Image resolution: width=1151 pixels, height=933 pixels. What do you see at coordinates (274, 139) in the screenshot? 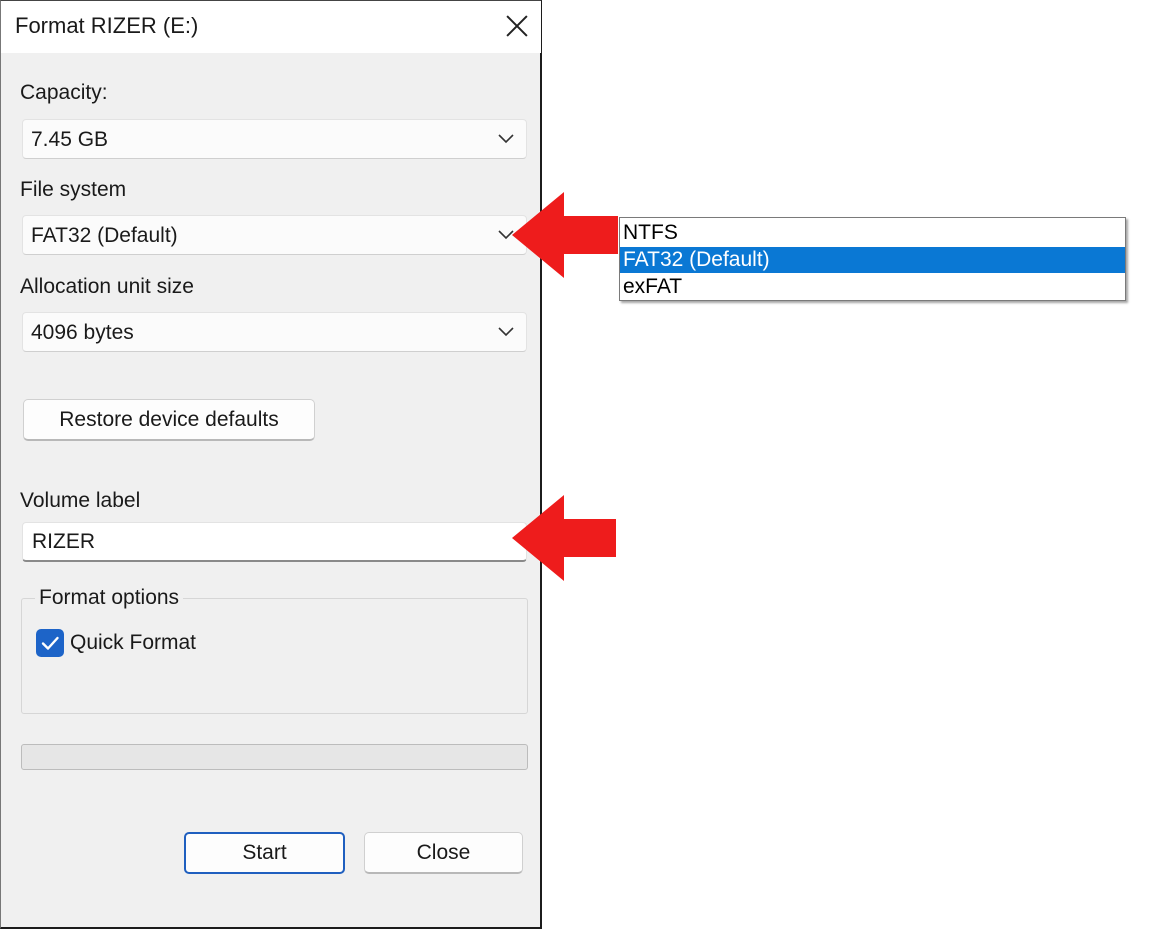
I see `capacity-select: 7.45 GB` at bounding box center [274, 139].